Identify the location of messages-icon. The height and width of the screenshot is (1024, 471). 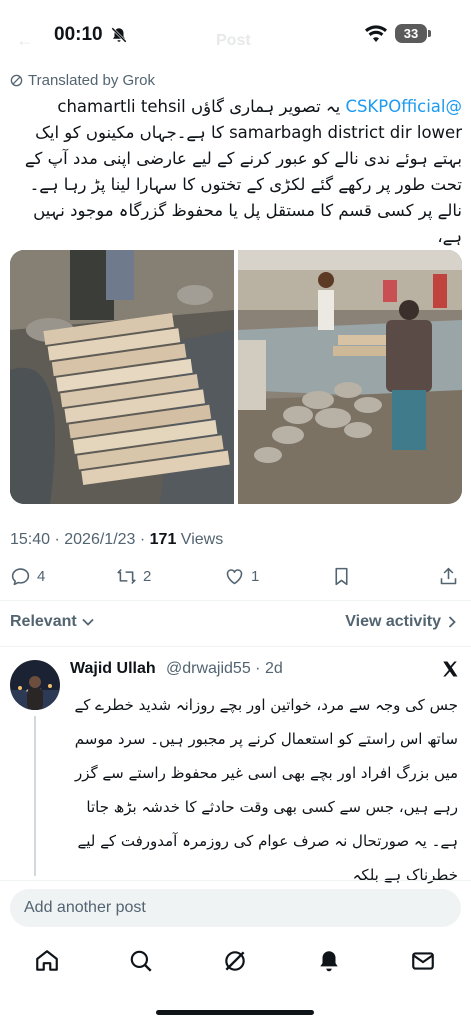
(423, 961).